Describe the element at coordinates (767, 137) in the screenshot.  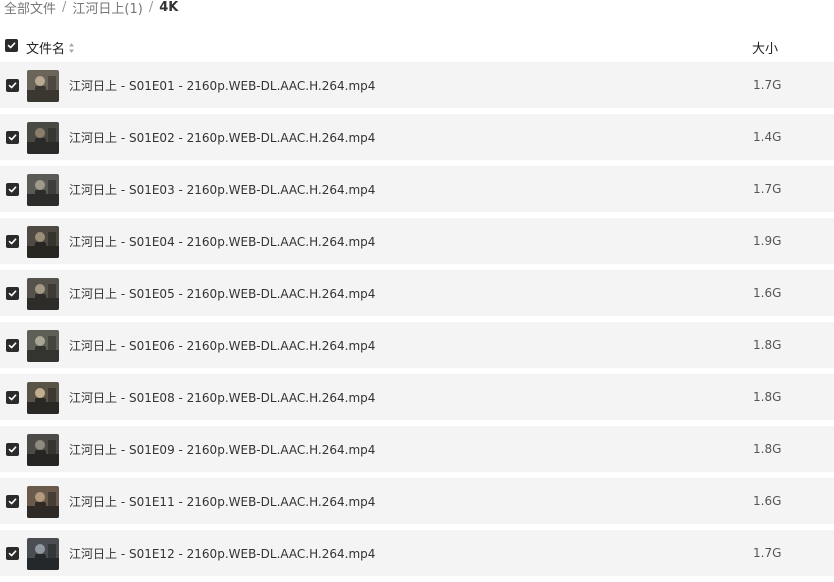
I see `file-size: 1.4G` at that location.